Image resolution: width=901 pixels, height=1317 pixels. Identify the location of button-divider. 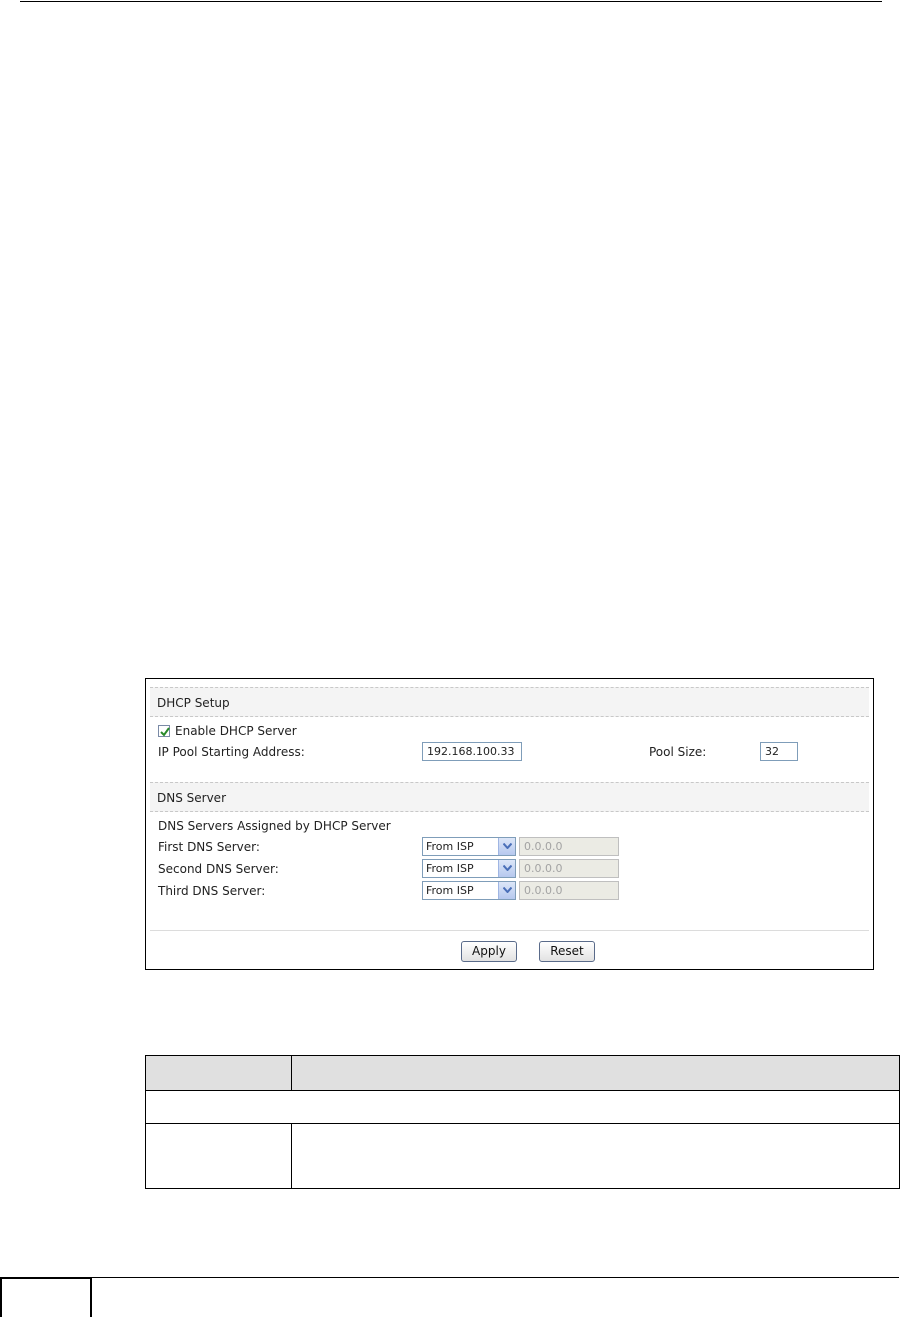
(509, 930).